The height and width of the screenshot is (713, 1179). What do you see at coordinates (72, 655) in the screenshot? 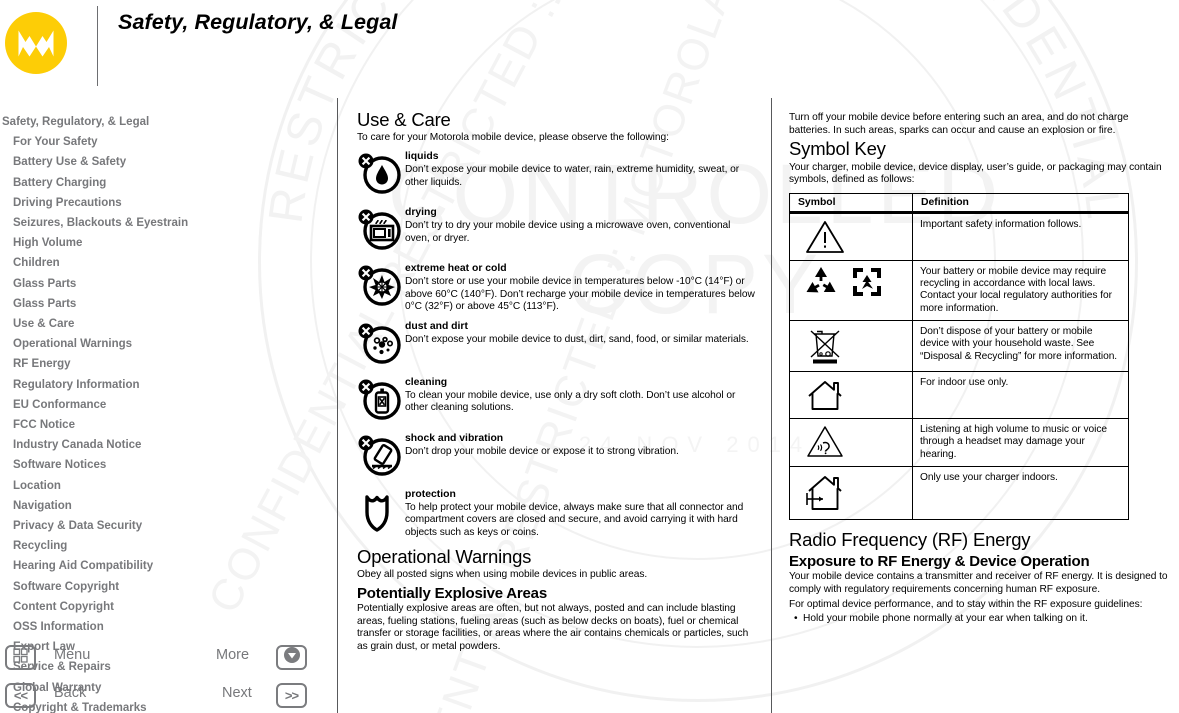
I see `menu-label: Menu` at bounding box center [72, 655].